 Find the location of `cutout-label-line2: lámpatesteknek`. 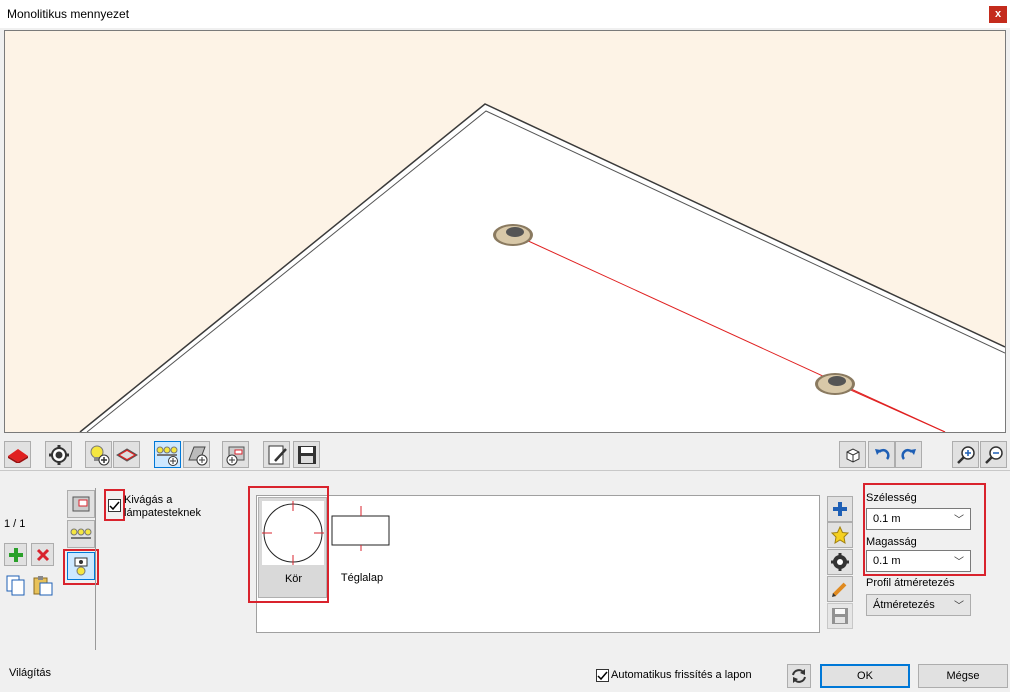

cutout-label-line2: lámpatesteknek is located at coordinates (163, 513).